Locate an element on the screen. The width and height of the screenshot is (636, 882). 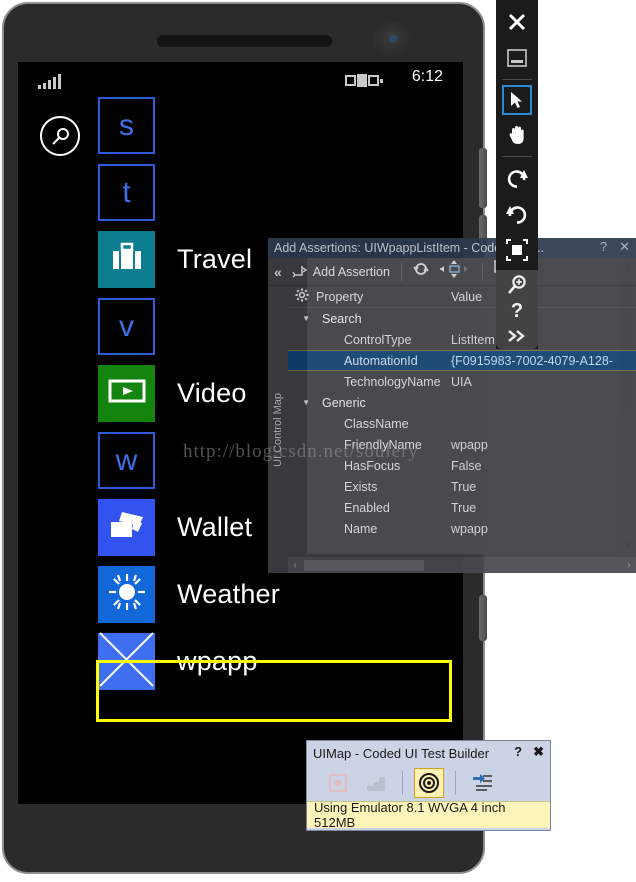
generate-code-icon is located at coordinates (482, 783).